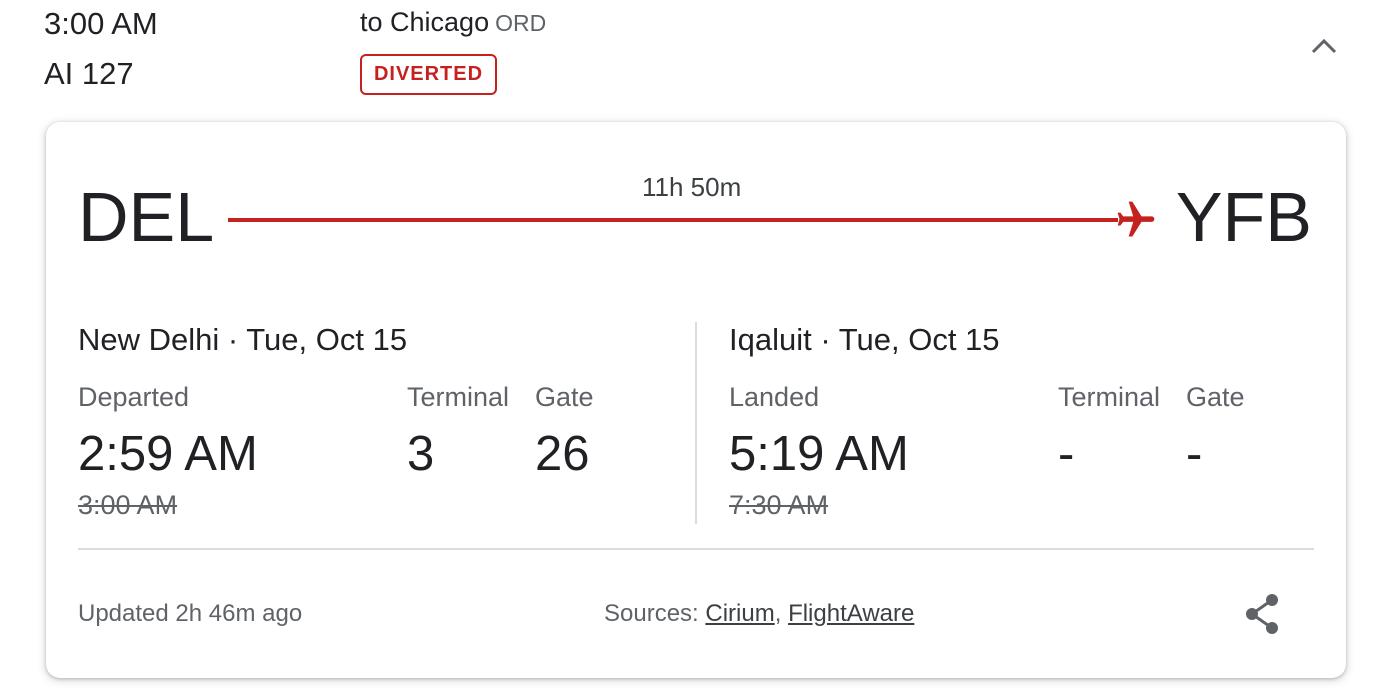 The image size is (1385, 693). Describe the element at coordinates (1262, 614) in the screenshot. I see `share-icon` at that location.